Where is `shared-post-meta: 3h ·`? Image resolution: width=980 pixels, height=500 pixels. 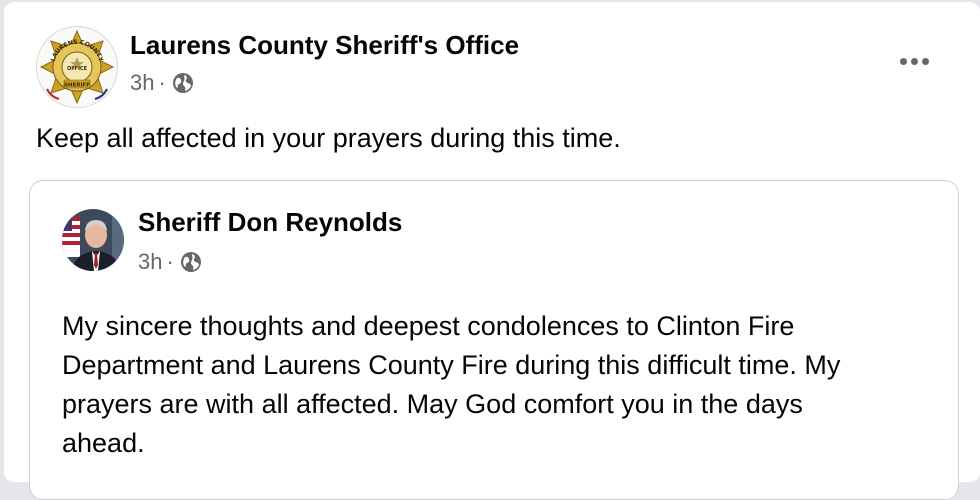
shared-post-meta: 3h · is located at coordinates (170, 262).